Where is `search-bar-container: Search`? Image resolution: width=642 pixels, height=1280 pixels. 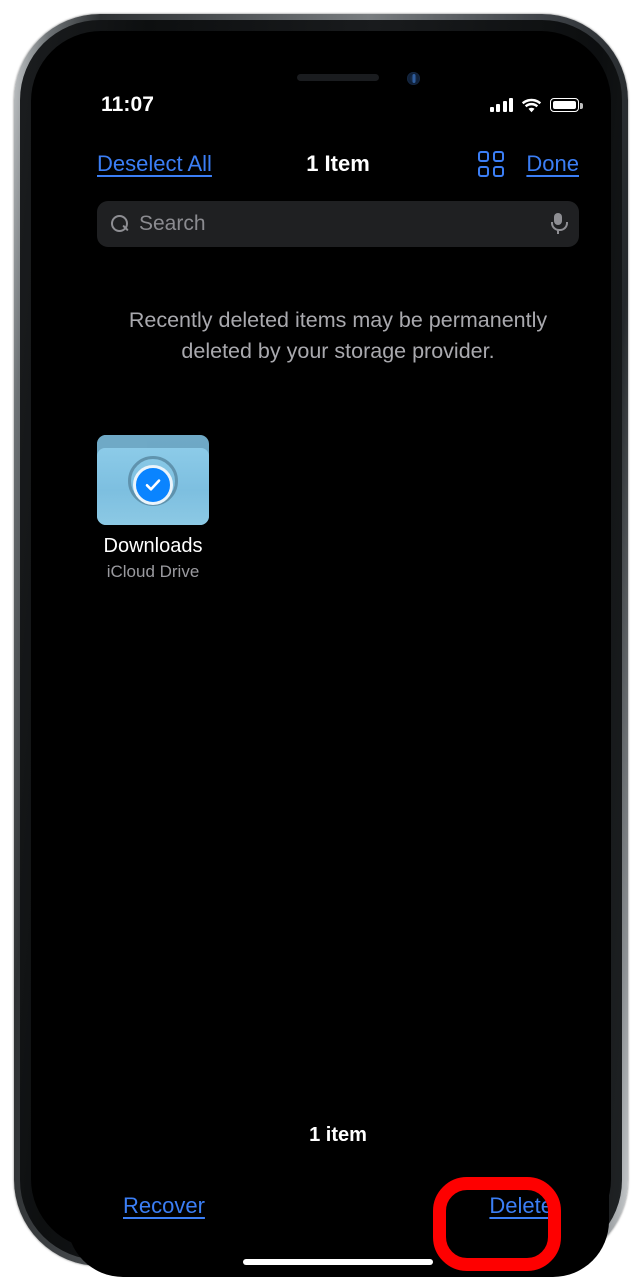 search-bar-container: Search is located at coordinates (338, 224).